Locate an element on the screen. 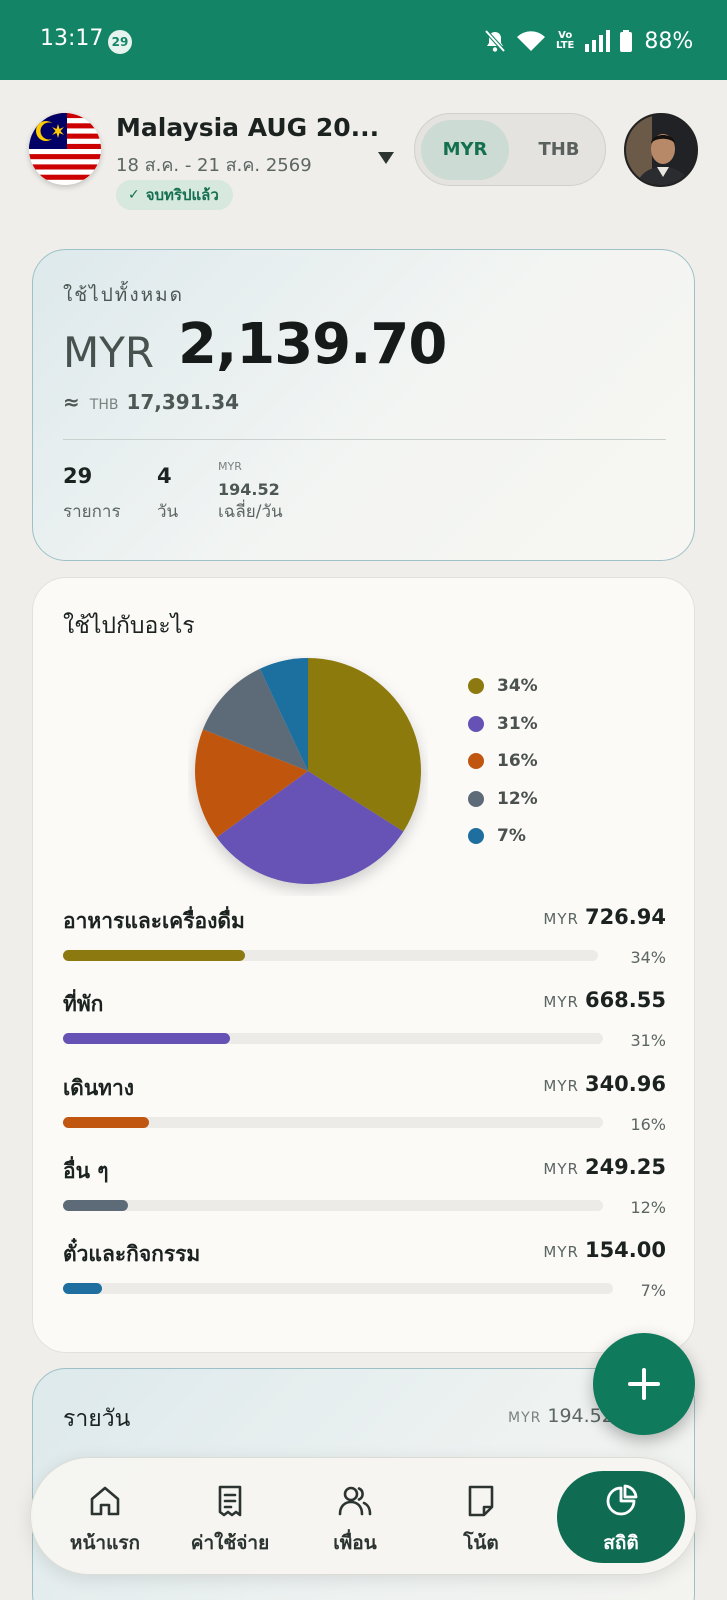 The height and width of the screenshot is (1600, 727). currency-option-thb: THB is located at coordinates (559, 150).